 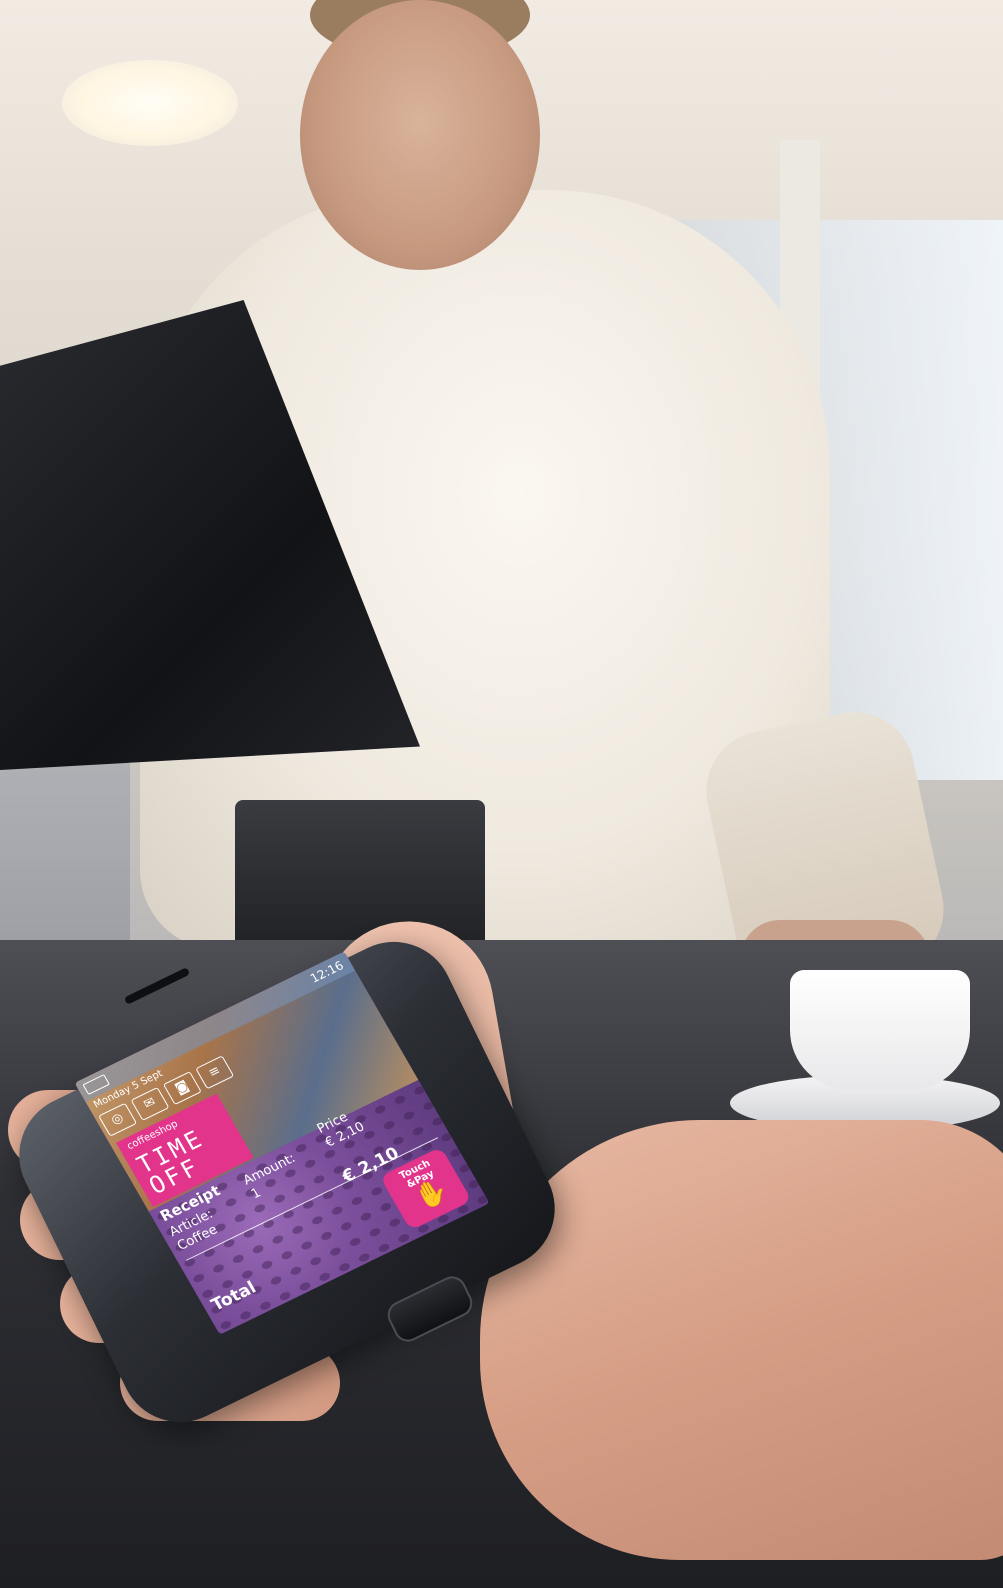 What do you see at coordinates (96, 1085) in the screenshot?
I see `battery-icon` at bounding box center [96, 1085].